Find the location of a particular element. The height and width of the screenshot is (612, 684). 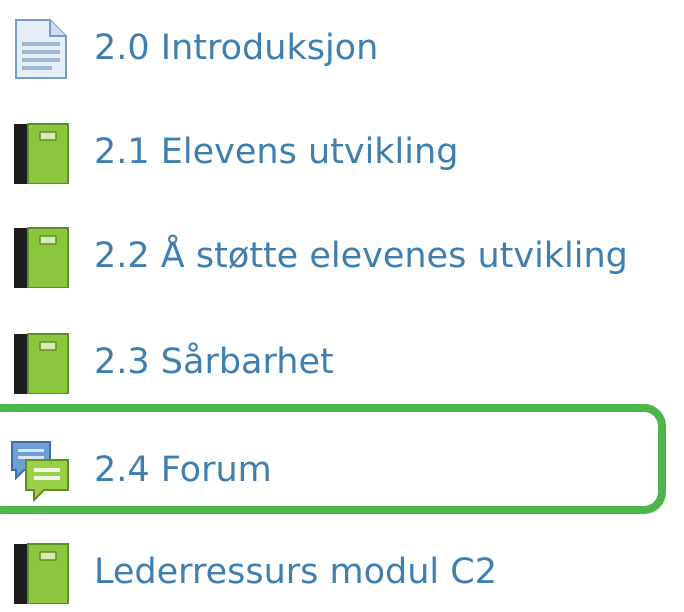

activity-item-label: 2.4 Forum is located at coordinates (183, 470).